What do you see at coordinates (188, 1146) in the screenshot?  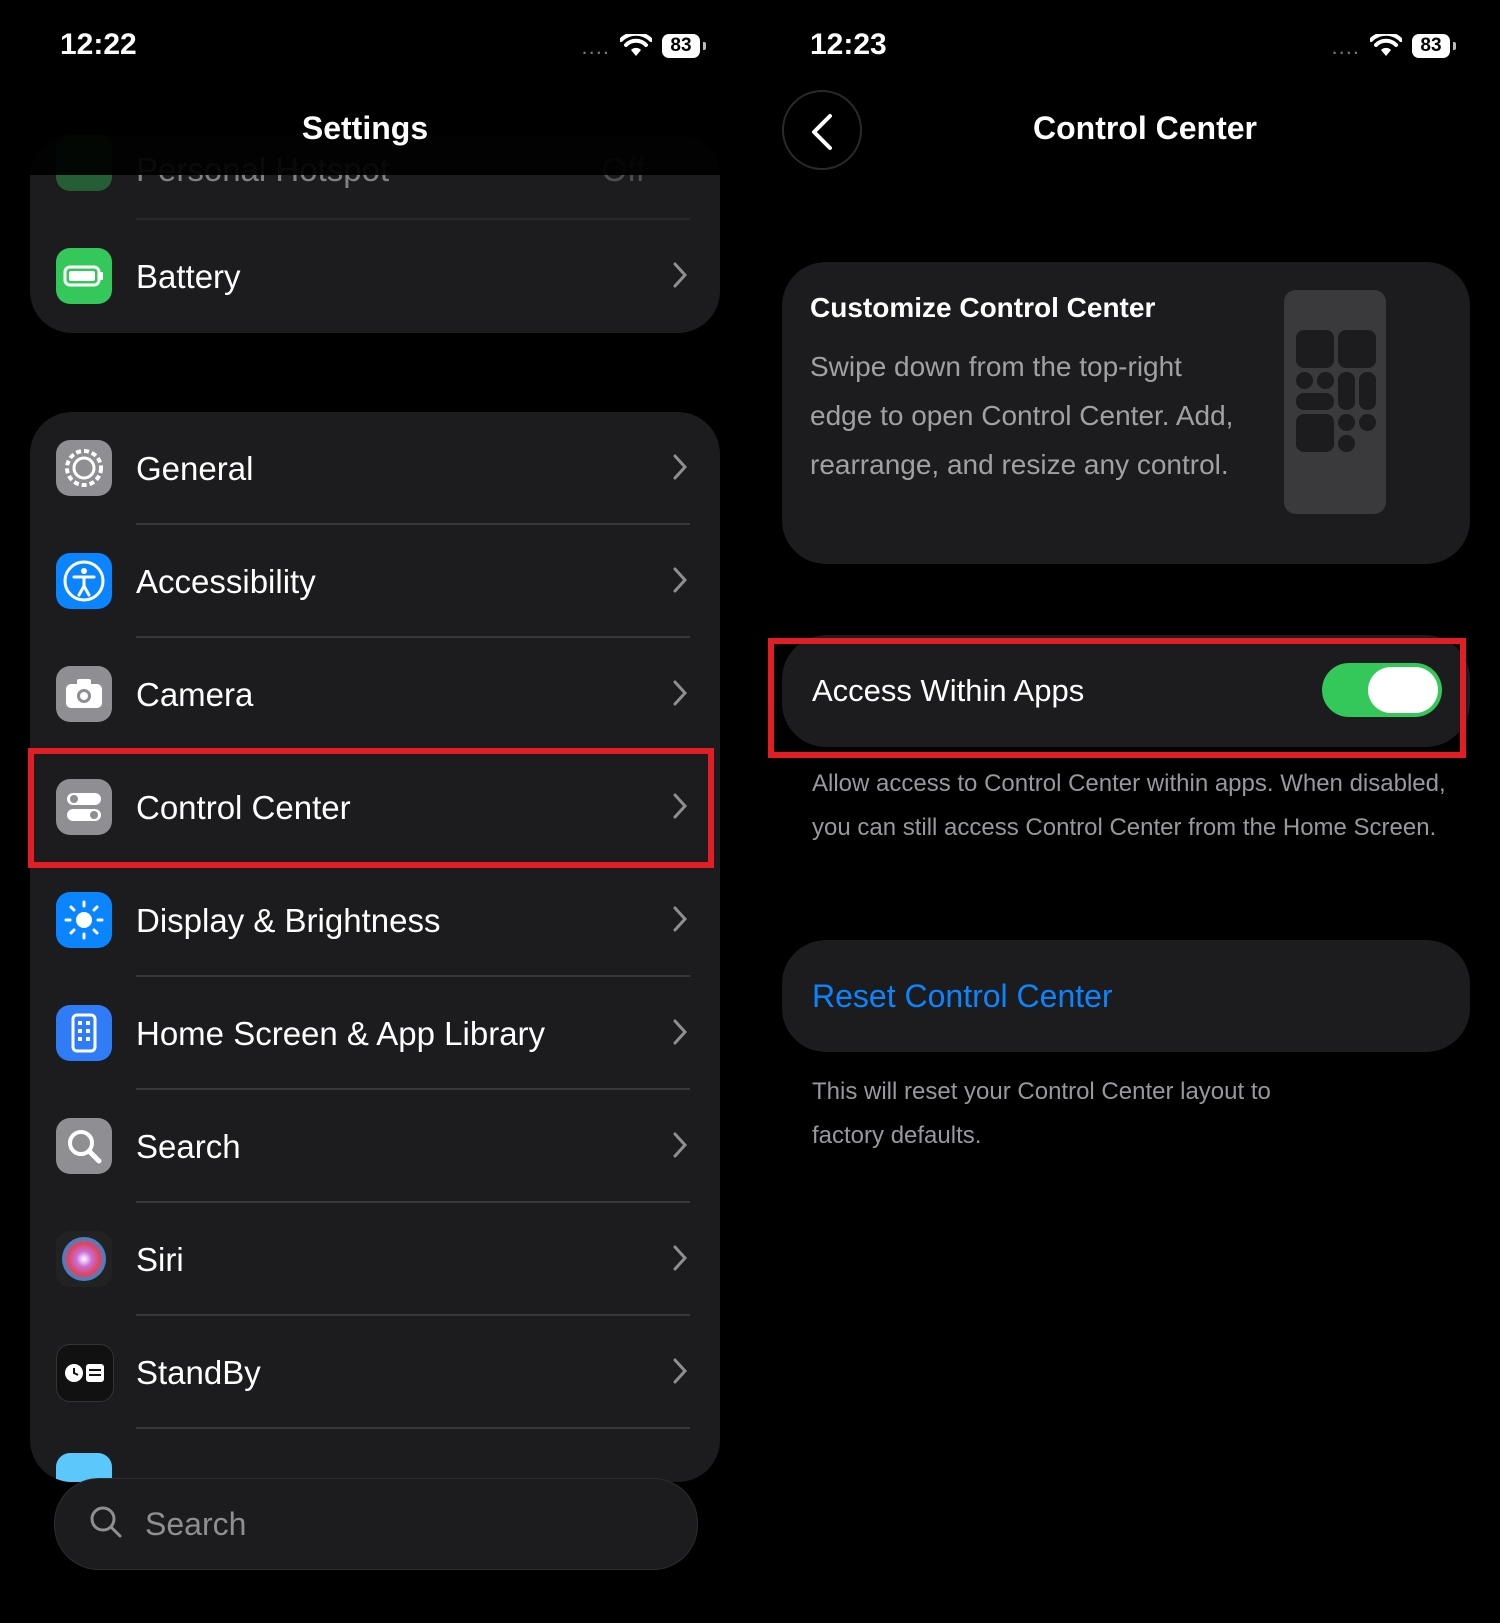 I see `item-label: Search` at bounding box center [188, 1146].